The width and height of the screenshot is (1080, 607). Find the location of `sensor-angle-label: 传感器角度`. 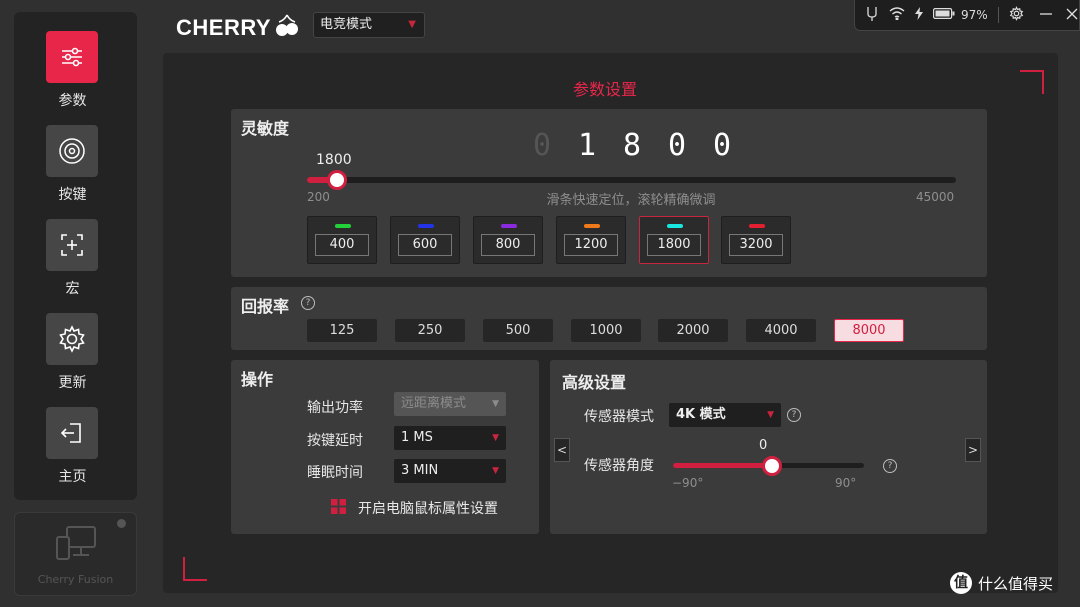

sensor-angle-label: 传感器角度 is located at coordinates (619, 466).